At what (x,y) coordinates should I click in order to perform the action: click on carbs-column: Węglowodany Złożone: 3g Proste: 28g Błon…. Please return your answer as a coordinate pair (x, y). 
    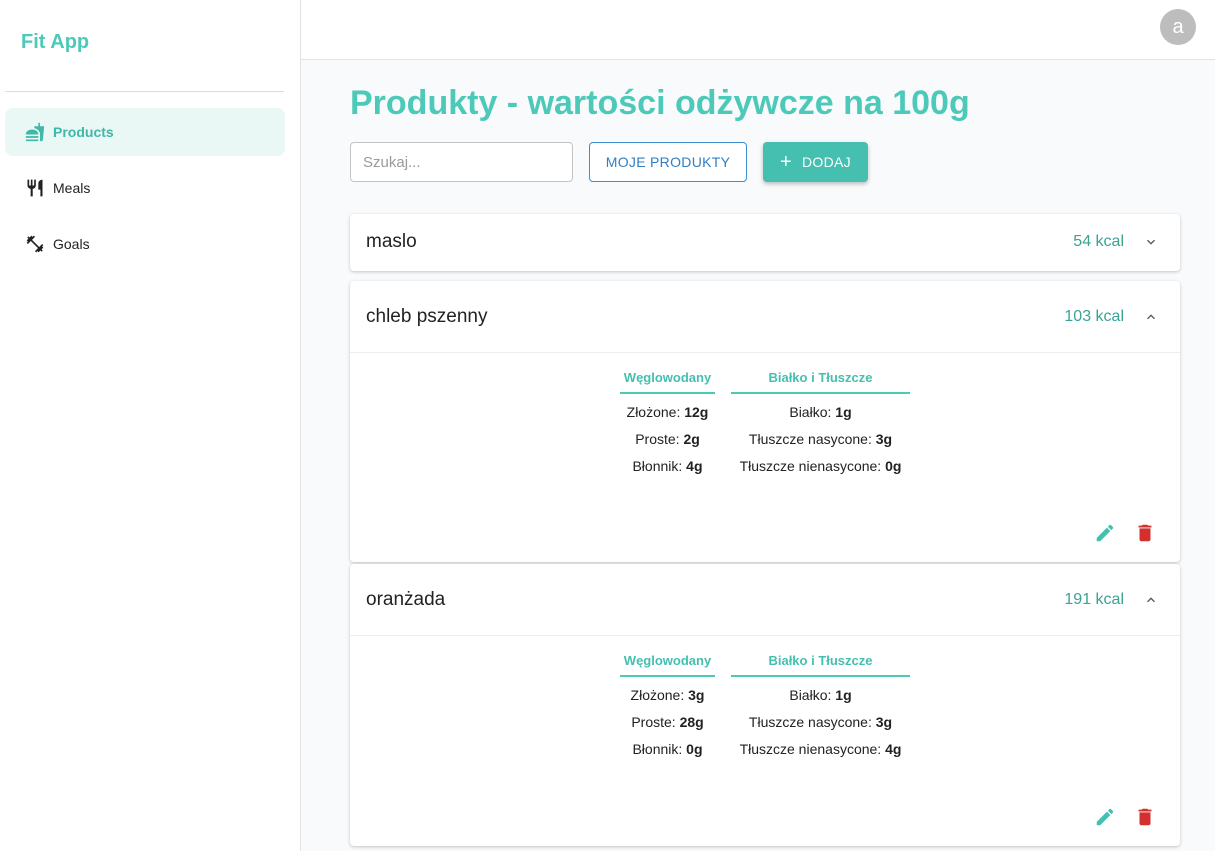
    Looking at the image, I should click on (667, 705).